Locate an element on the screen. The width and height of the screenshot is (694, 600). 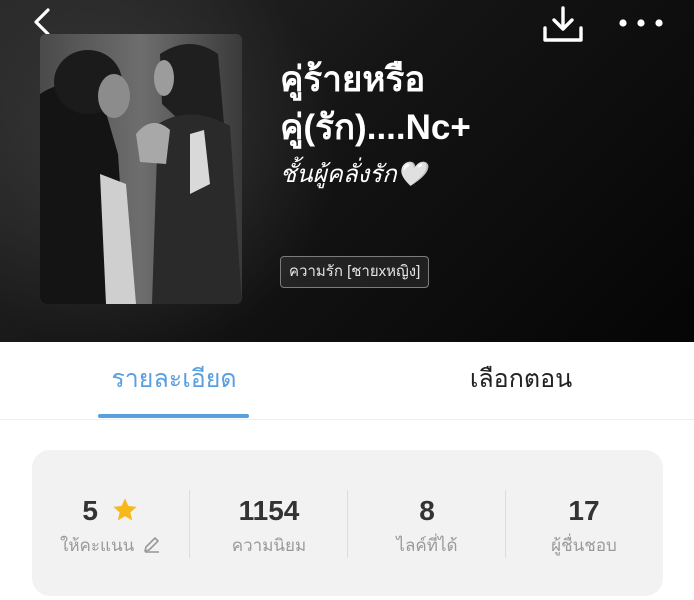
stat-popularity-value: 1154 is located at coordinates (269, 510).